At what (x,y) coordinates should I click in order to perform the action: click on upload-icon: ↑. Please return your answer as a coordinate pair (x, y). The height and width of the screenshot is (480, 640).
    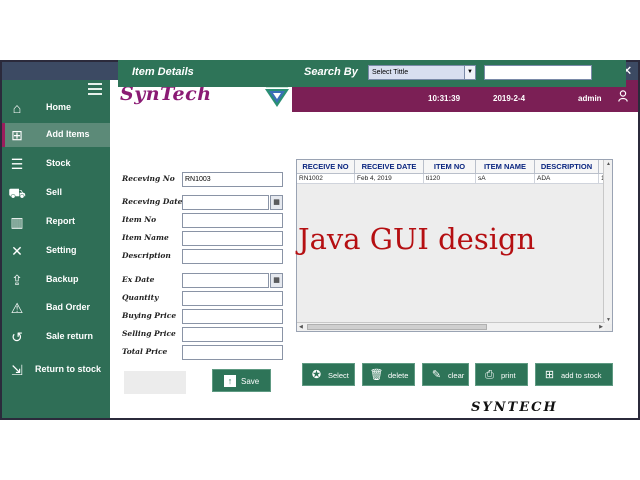
    Looking at the image, I should click on (230, 381).